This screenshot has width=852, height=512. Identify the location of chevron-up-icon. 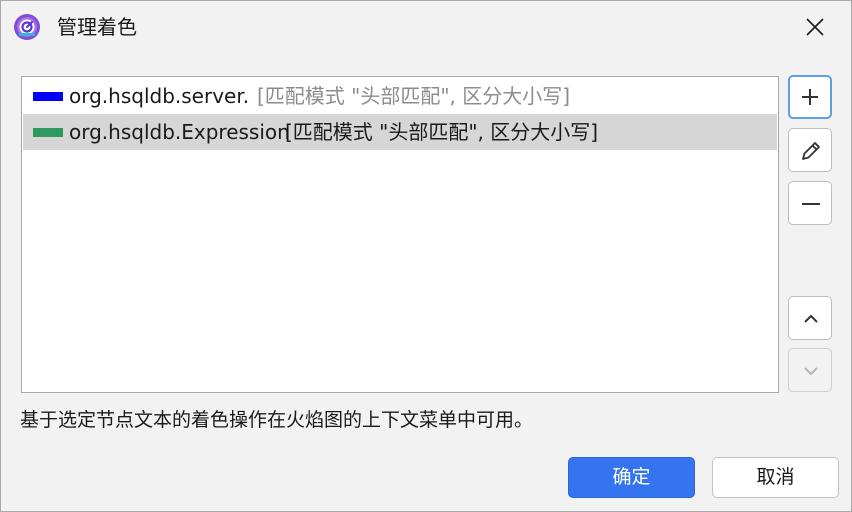
(811, 319).